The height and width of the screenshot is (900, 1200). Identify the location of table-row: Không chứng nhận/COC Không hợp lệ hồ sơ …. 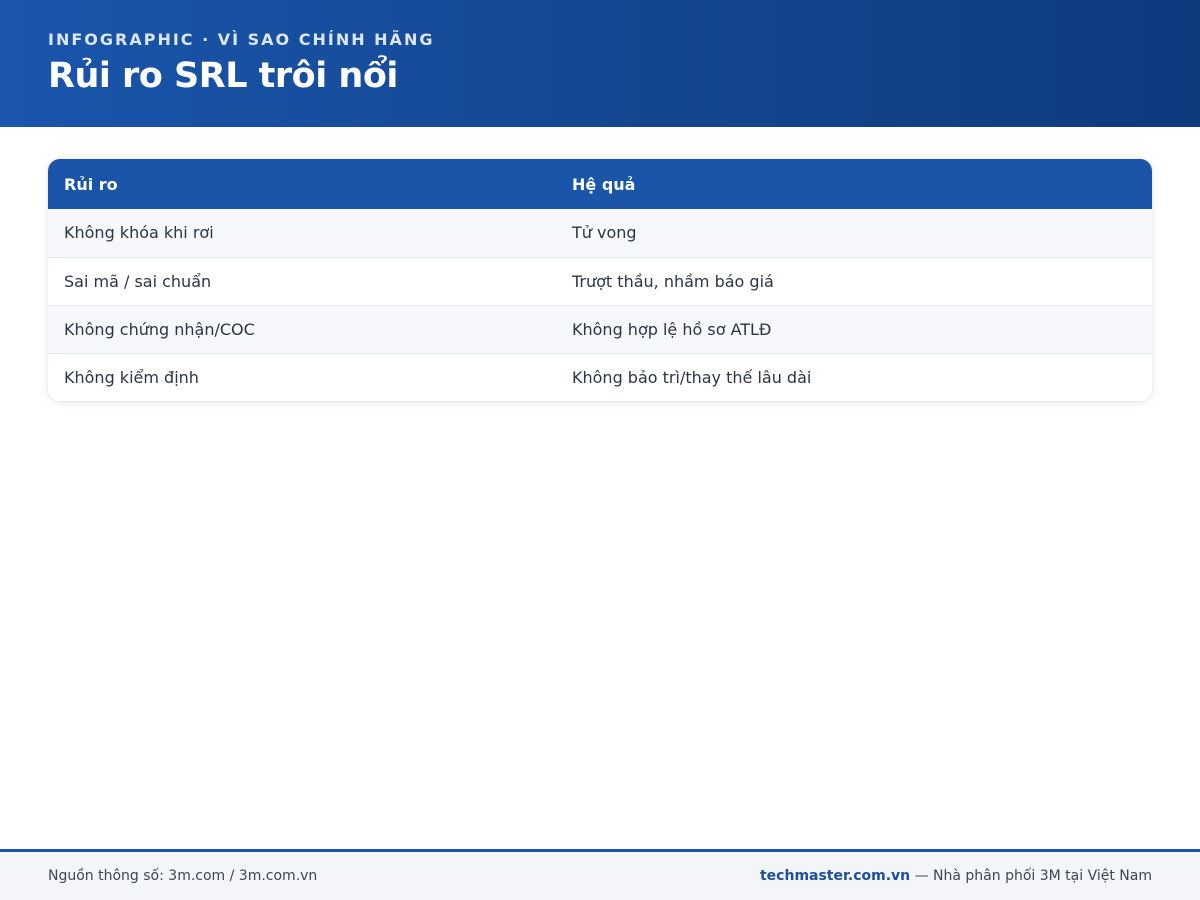
(600, 328).